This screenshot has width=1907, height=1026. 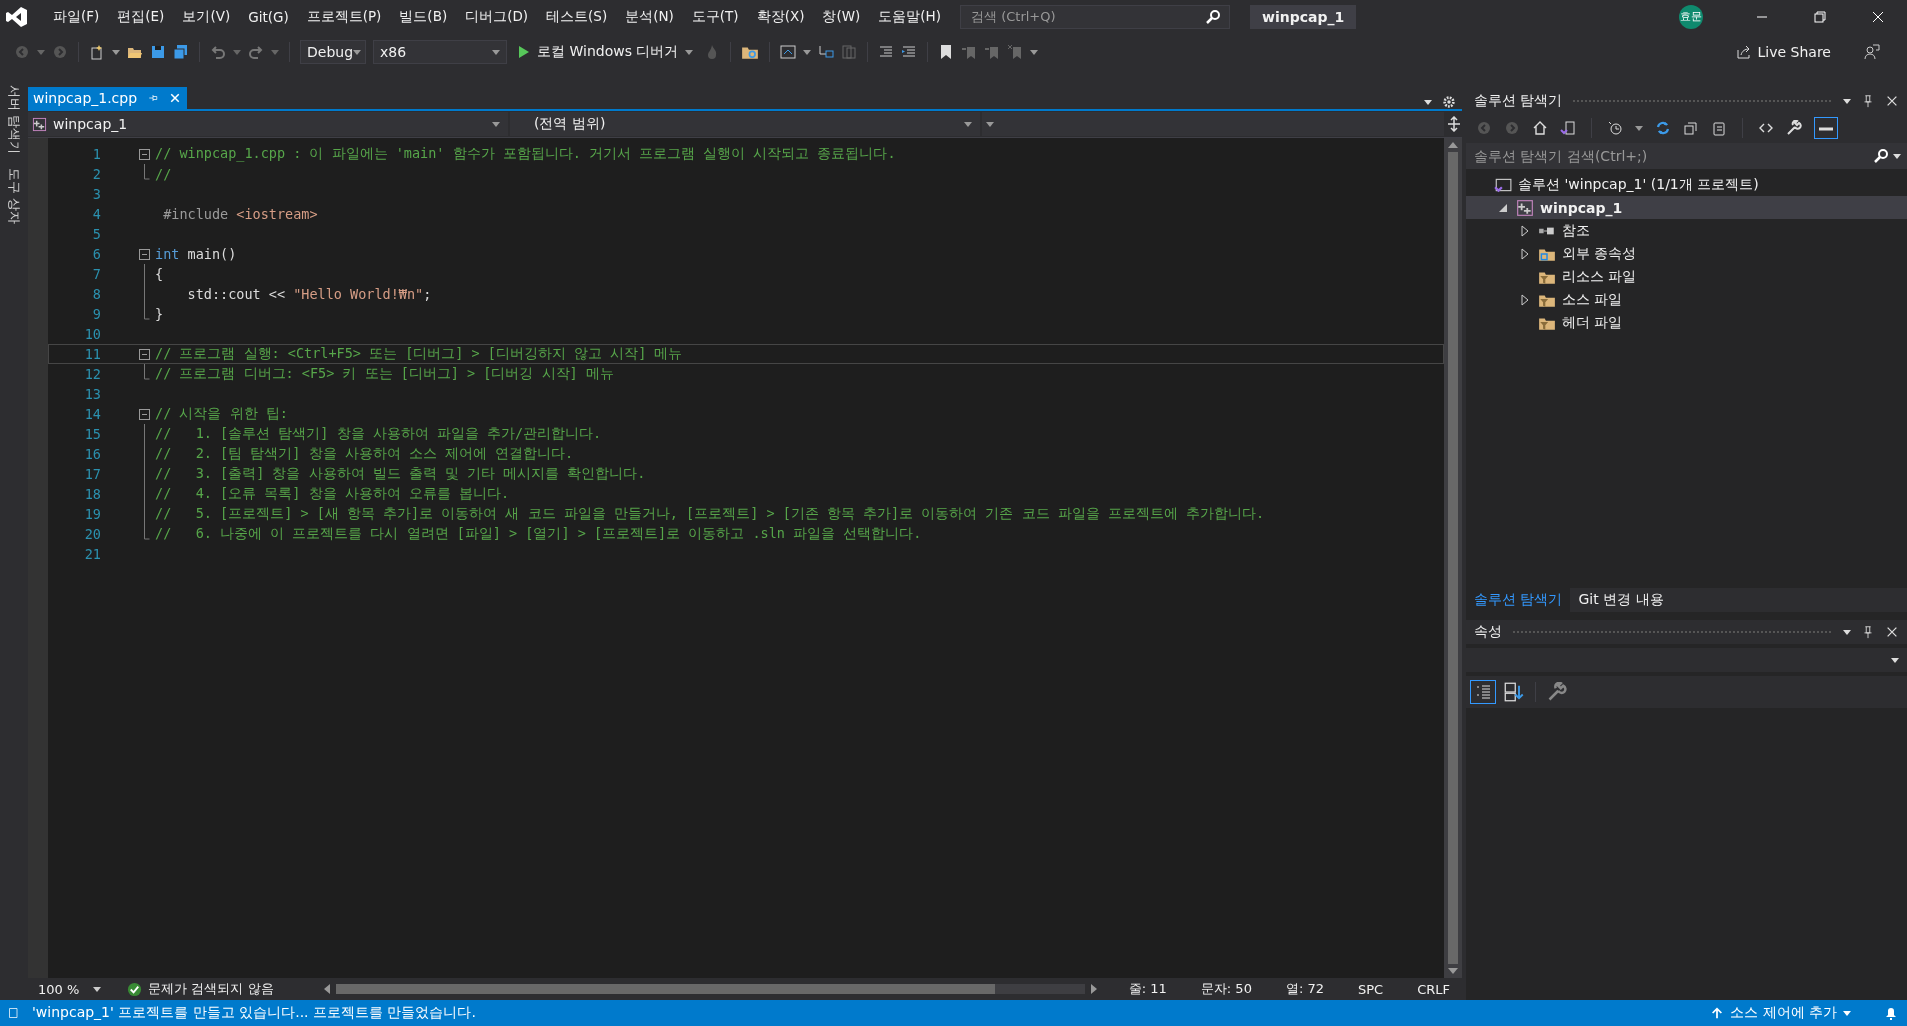 What do you see at coordinates (268, 124) in the screenshot?
I see `project-dropdown: winpcap_1` at bounding box center [268, 124].